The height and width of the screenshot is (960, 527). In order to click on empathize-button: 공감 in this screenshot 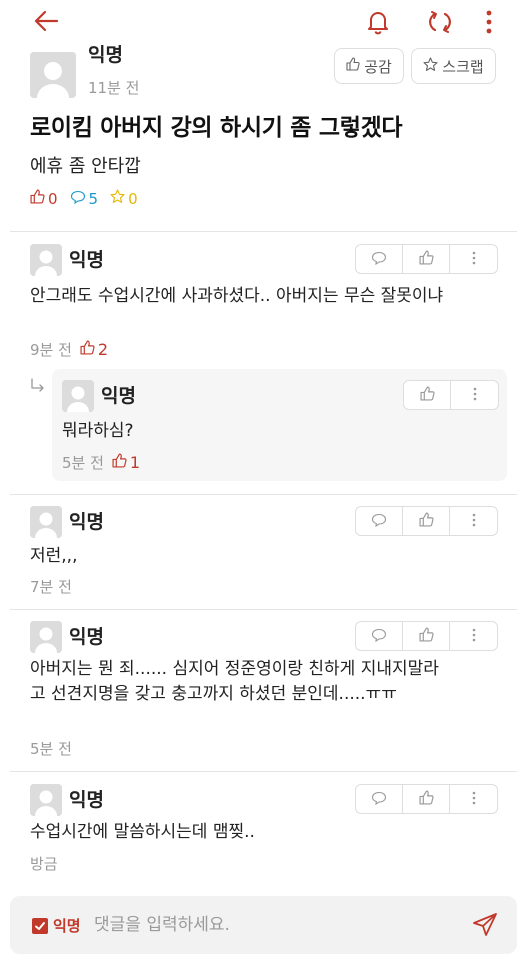, I will do `click(369, 66)`.